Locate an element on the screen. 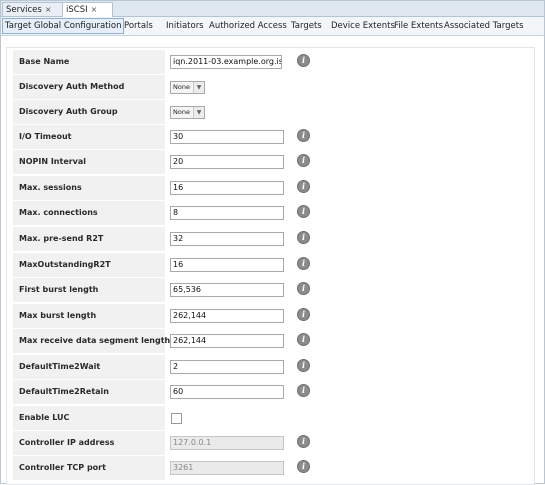 This screenshot has width=545, height=485. form-row-max-connections: Max. connections 8 i is located at coordinates (273, 213).